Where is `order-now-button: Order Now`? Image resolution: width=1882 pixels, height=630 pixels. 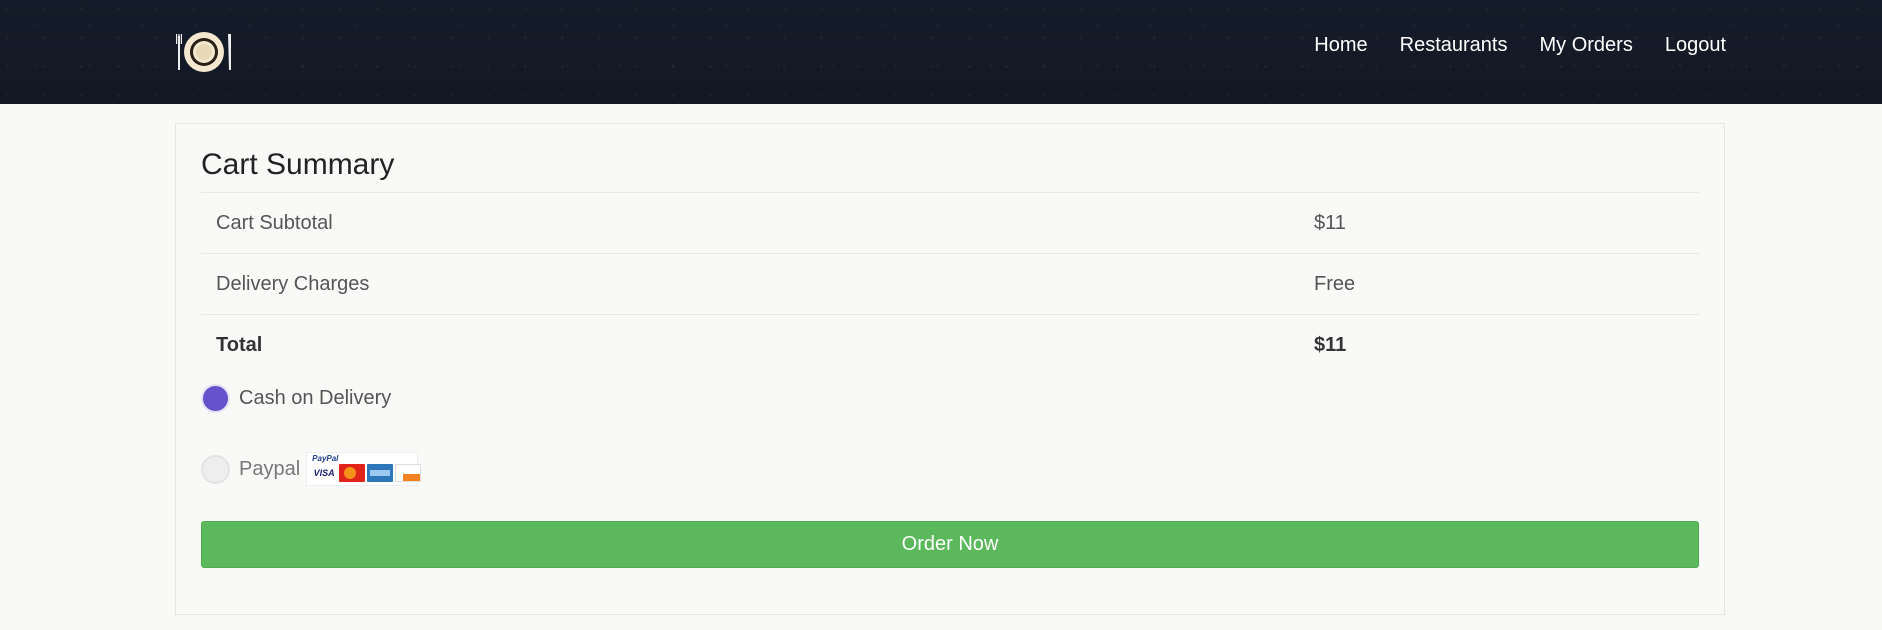
order-now-button: Order Now is located at coordinates (950, 544).